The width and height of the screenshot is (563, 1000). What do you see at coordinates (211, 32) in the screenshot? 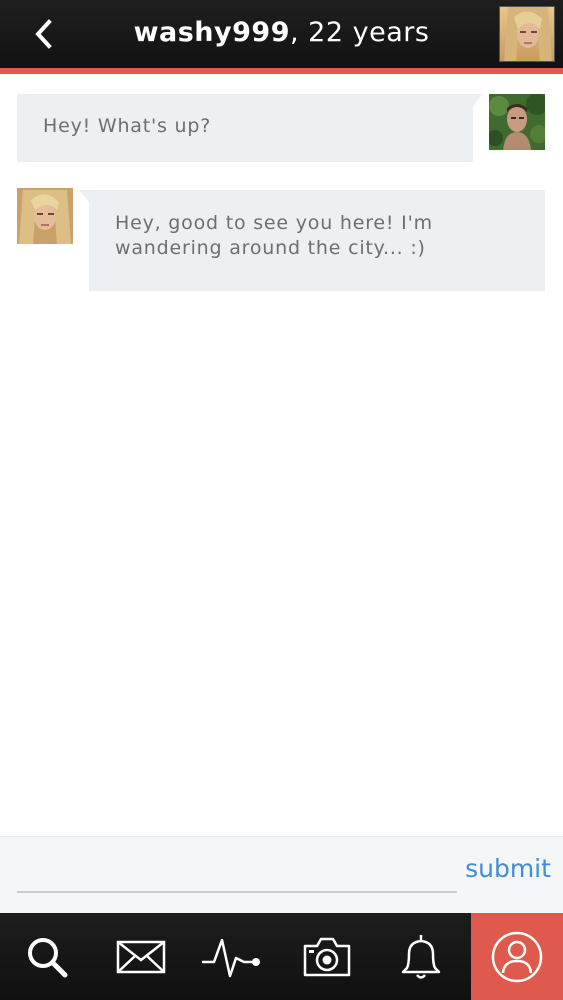
I see `username: washy999` at bounding box center [211, 32].